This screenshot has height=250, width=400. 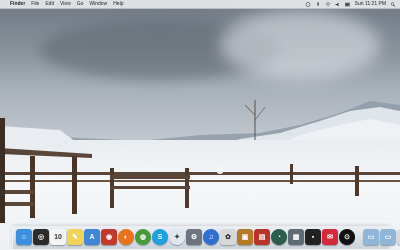 I want to click on dock-finder-icon: ☺, so click(x=24, y=237).